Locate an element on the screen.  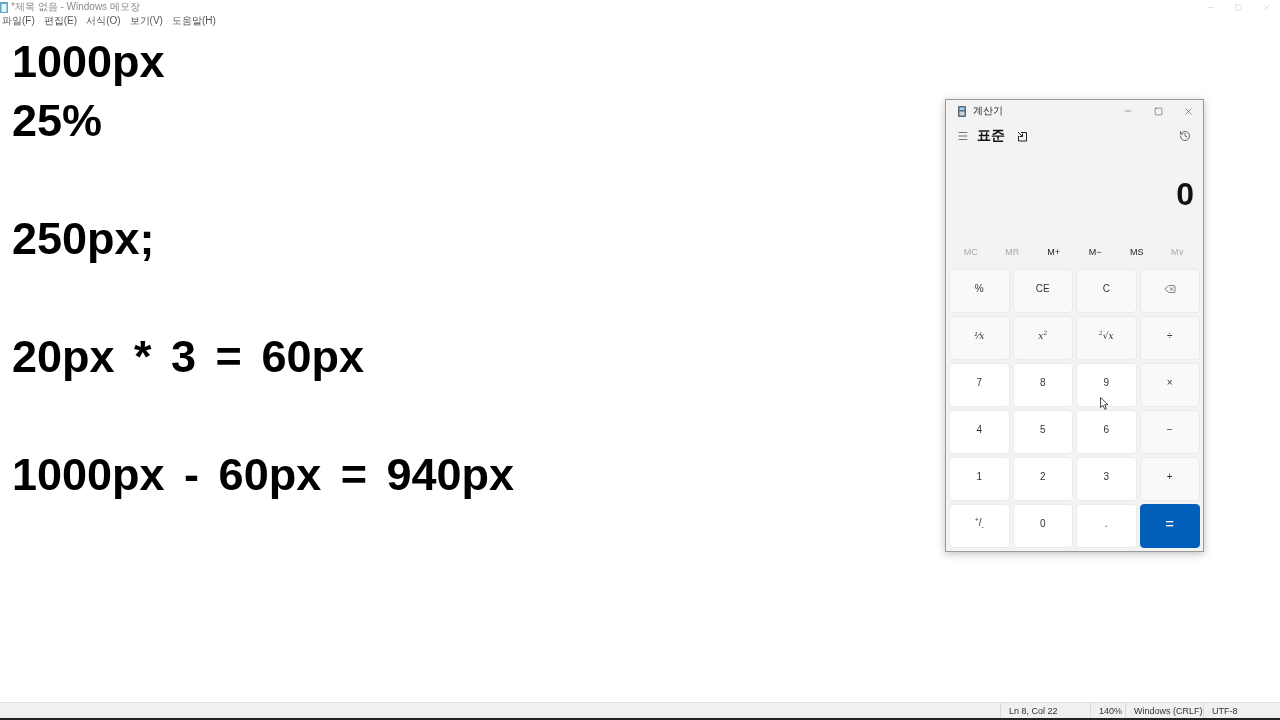
menu-item: 파일(F) is located at coordinates (18, 21).